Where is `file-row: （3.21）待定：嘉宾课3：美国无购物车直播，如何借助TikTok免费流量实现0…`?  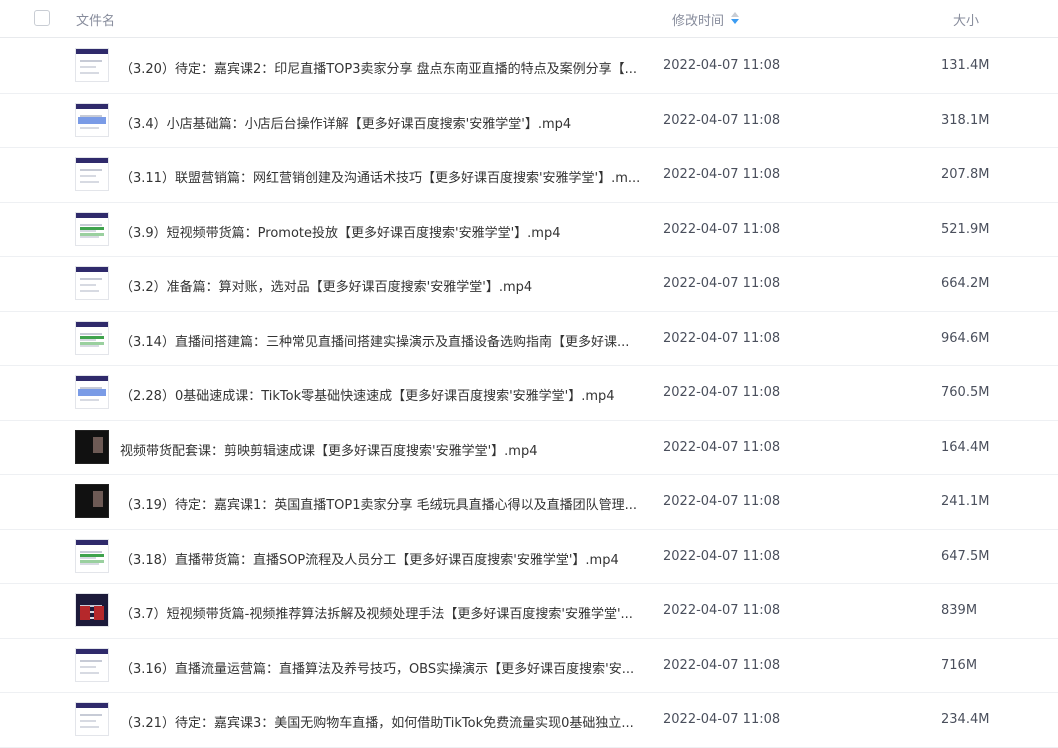
file-row: （3.21）待定：嘉宾课3：美国无购物车直播，如何借助TikTok免费流量实现0… is located at coordinates (529, 720).